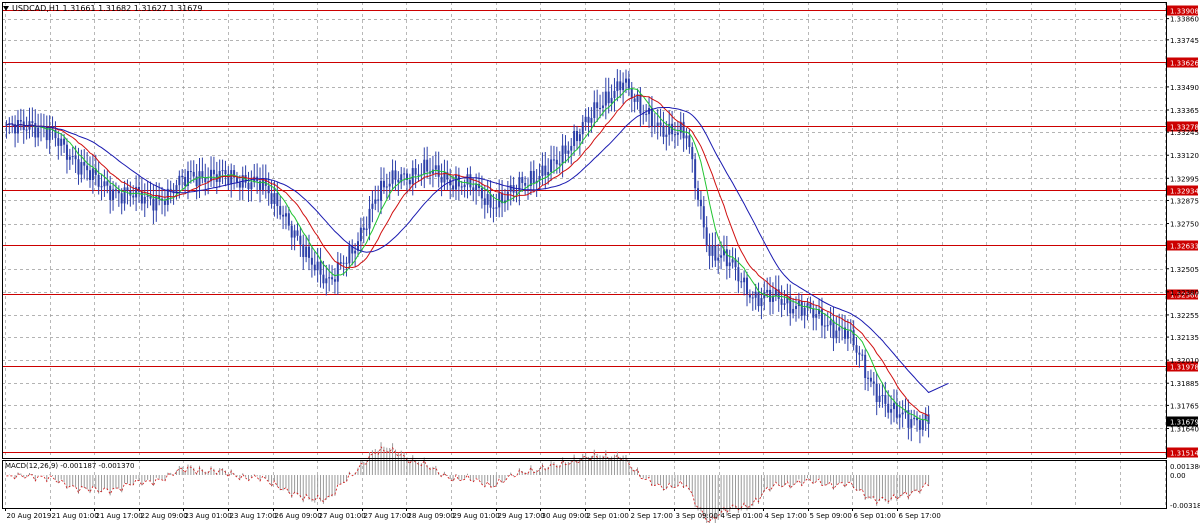 The image size is (1200, 523). Describe the element at coordinates (75, 516) in the screenshot. I see `time-tick-label: 21 Aug 01:00` at that location.